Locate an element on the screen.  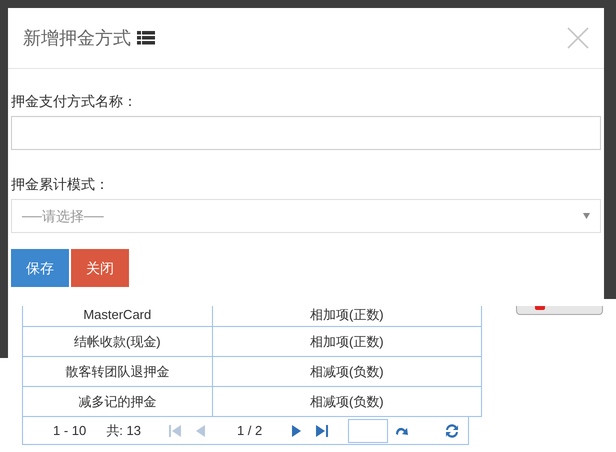
dropdown-arrow-icon is located at coordinates (586, 216).